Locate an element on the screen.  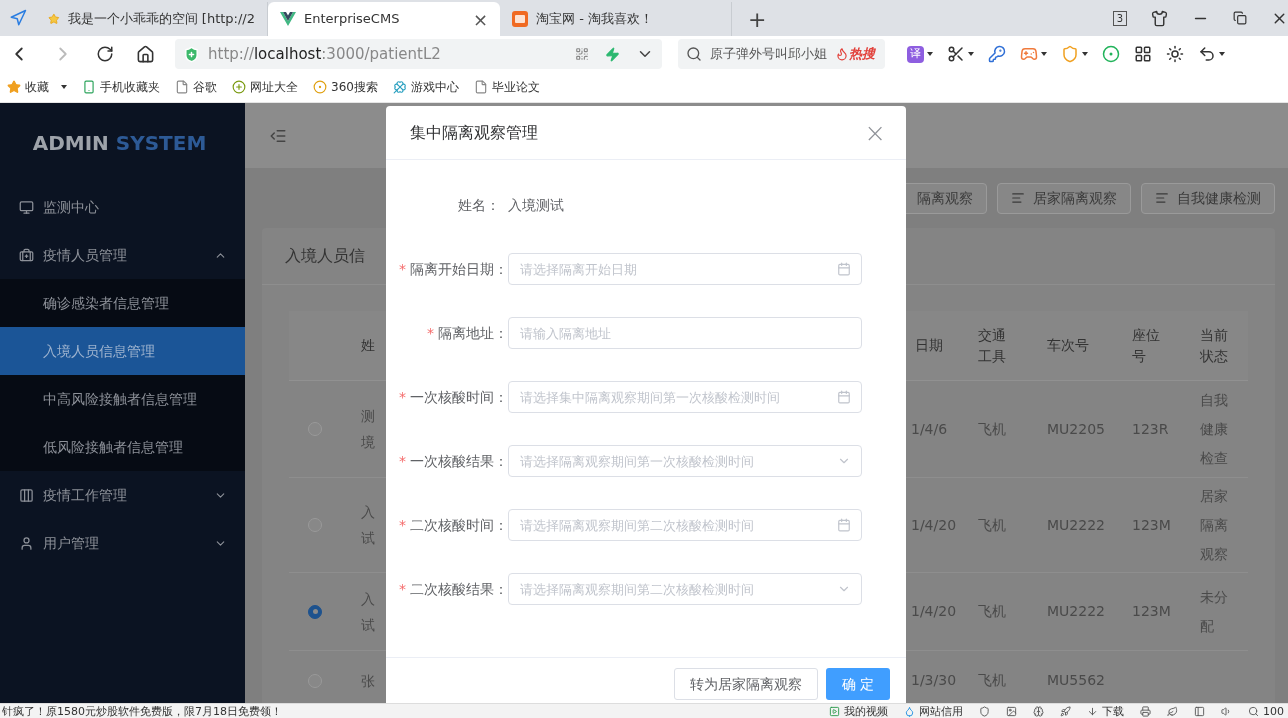
ring-icon is located at coordinates (1111, 54).